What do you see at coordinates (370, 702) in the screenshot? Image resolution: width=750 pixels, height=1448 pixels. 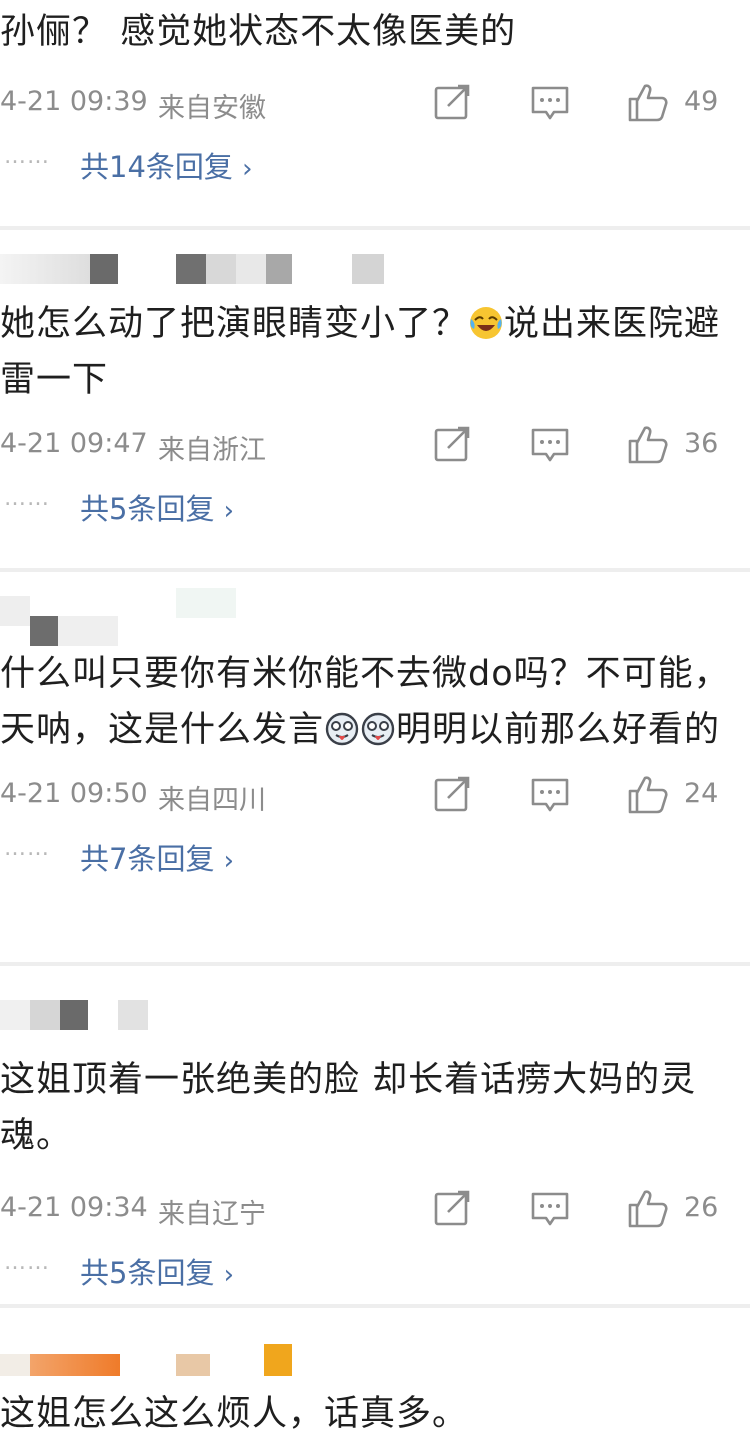 I see `comment-text: 什么叫只要你有米你能不去微do吗？不可能， 天呐，这是什么发言 明明以前那么好看的` at bounding box center [370, 702].